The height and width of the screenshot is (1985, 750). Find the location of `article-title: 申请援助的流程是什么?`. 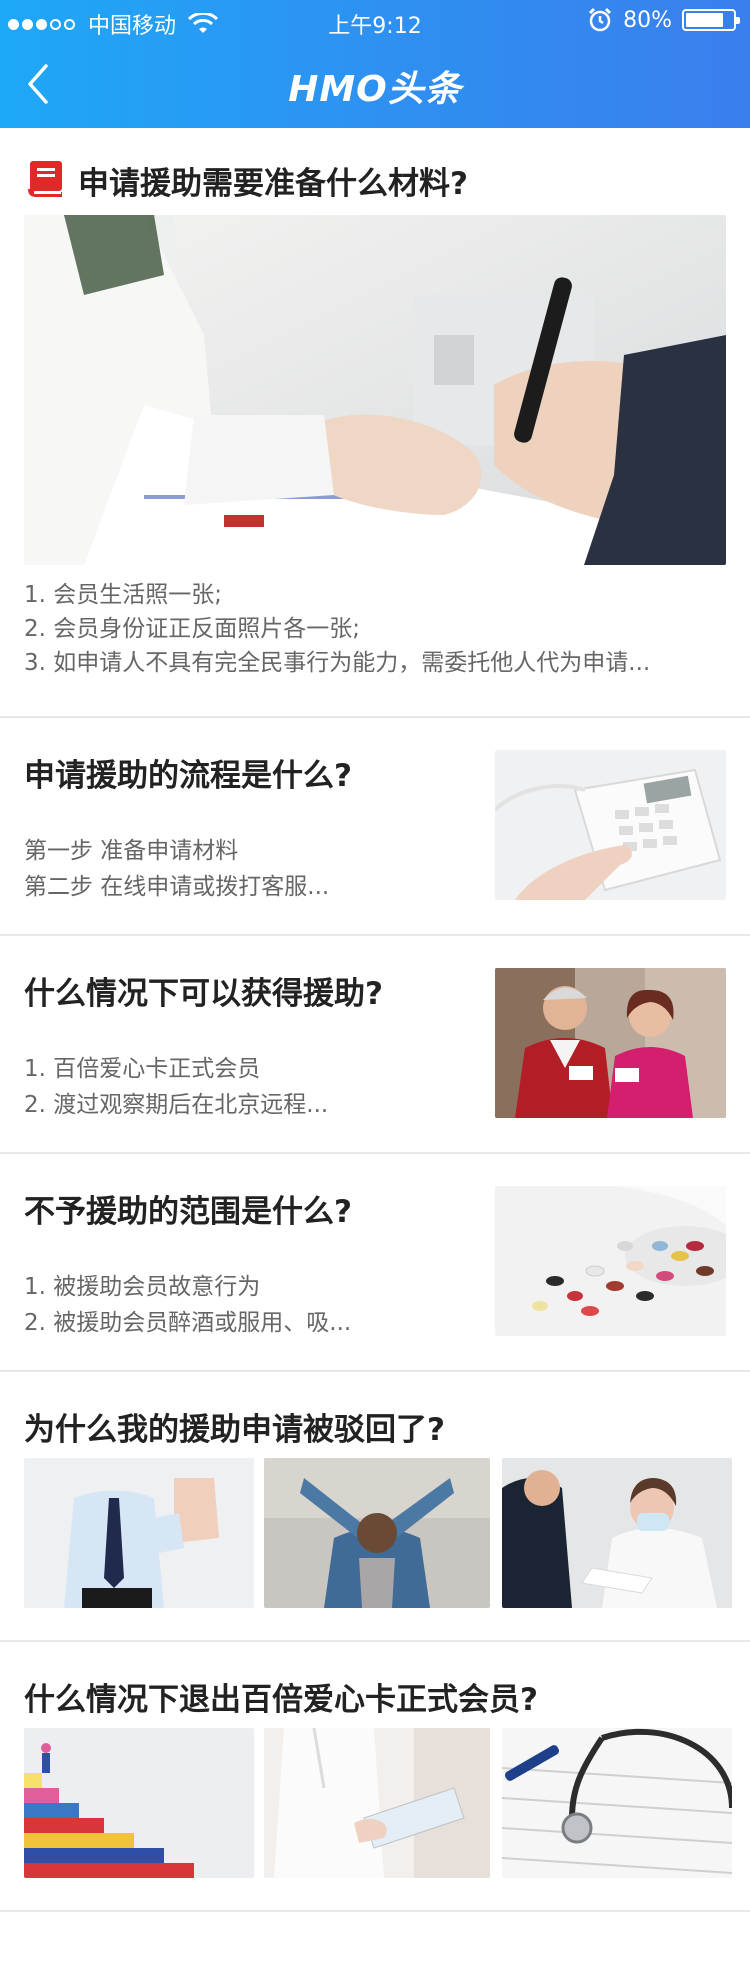

article-title: 申请援助的流程是什么? is located at coordinates (188, 776).